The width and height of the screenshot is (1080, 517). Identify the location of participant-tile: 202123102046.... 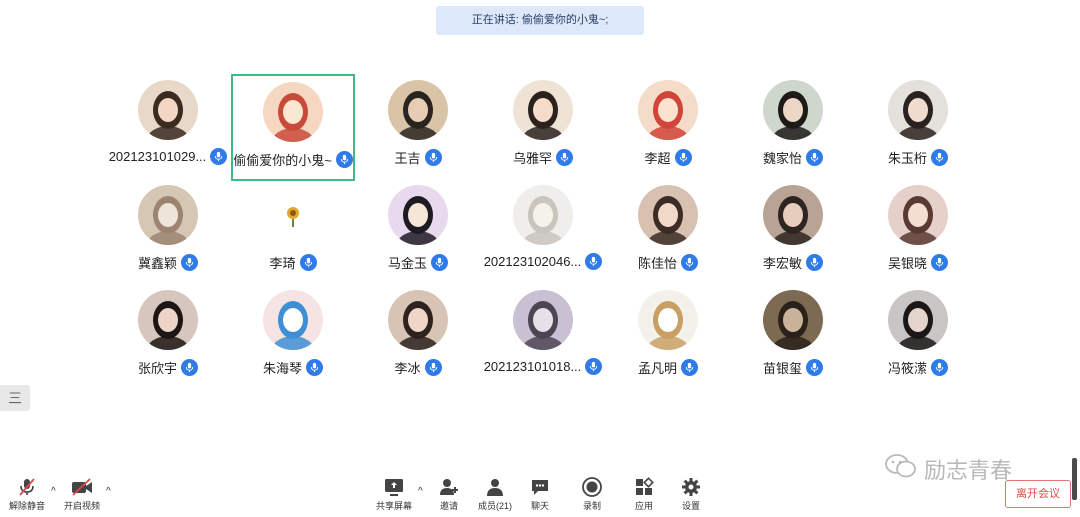
(543, 231).